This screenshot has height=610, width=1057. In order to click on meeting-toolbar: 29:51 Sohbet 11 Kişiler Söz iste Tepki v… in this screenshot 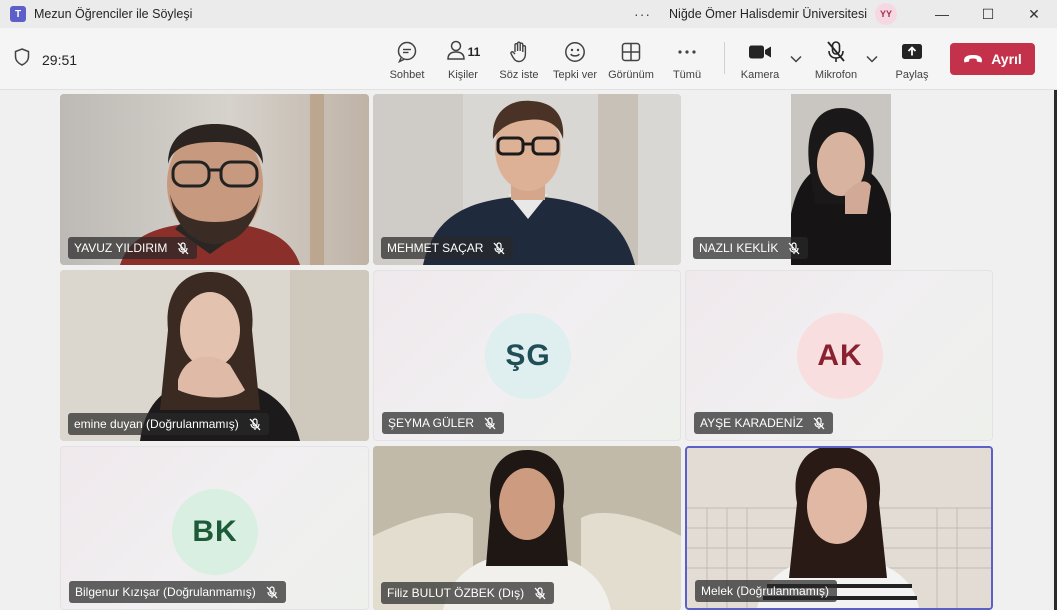, I will do `click(528, 59)`.